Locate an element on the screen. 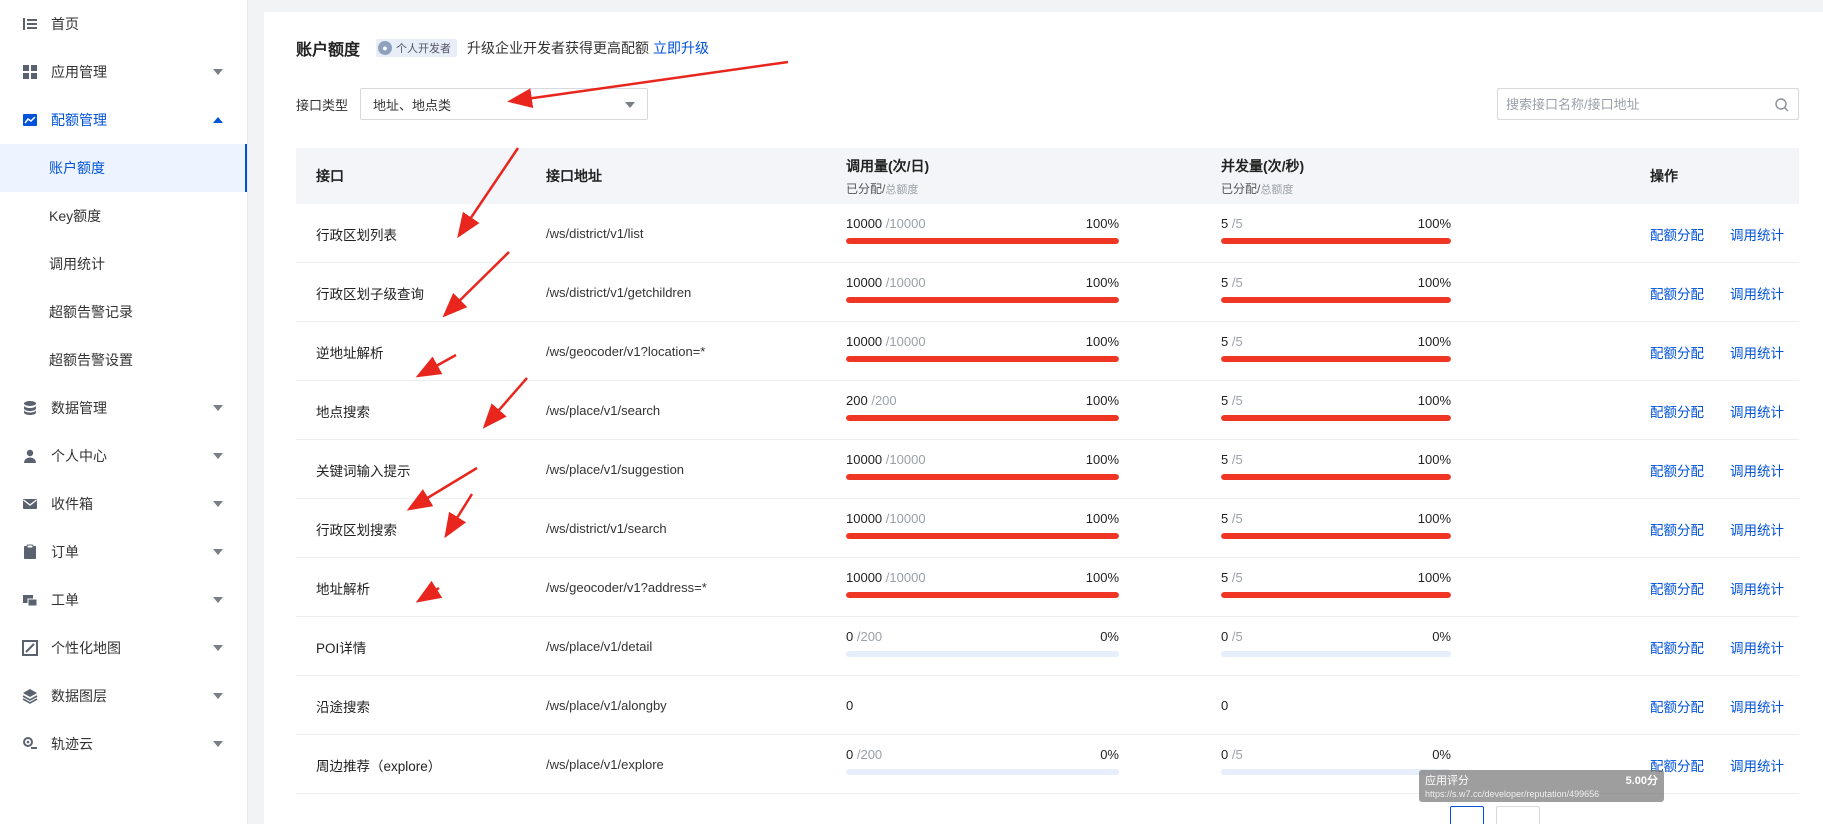 Image resolution: width=1823 pixels, height=824 pixels. api-address: /ws/place/v1/suggestion is located at coordinates (615, 469).